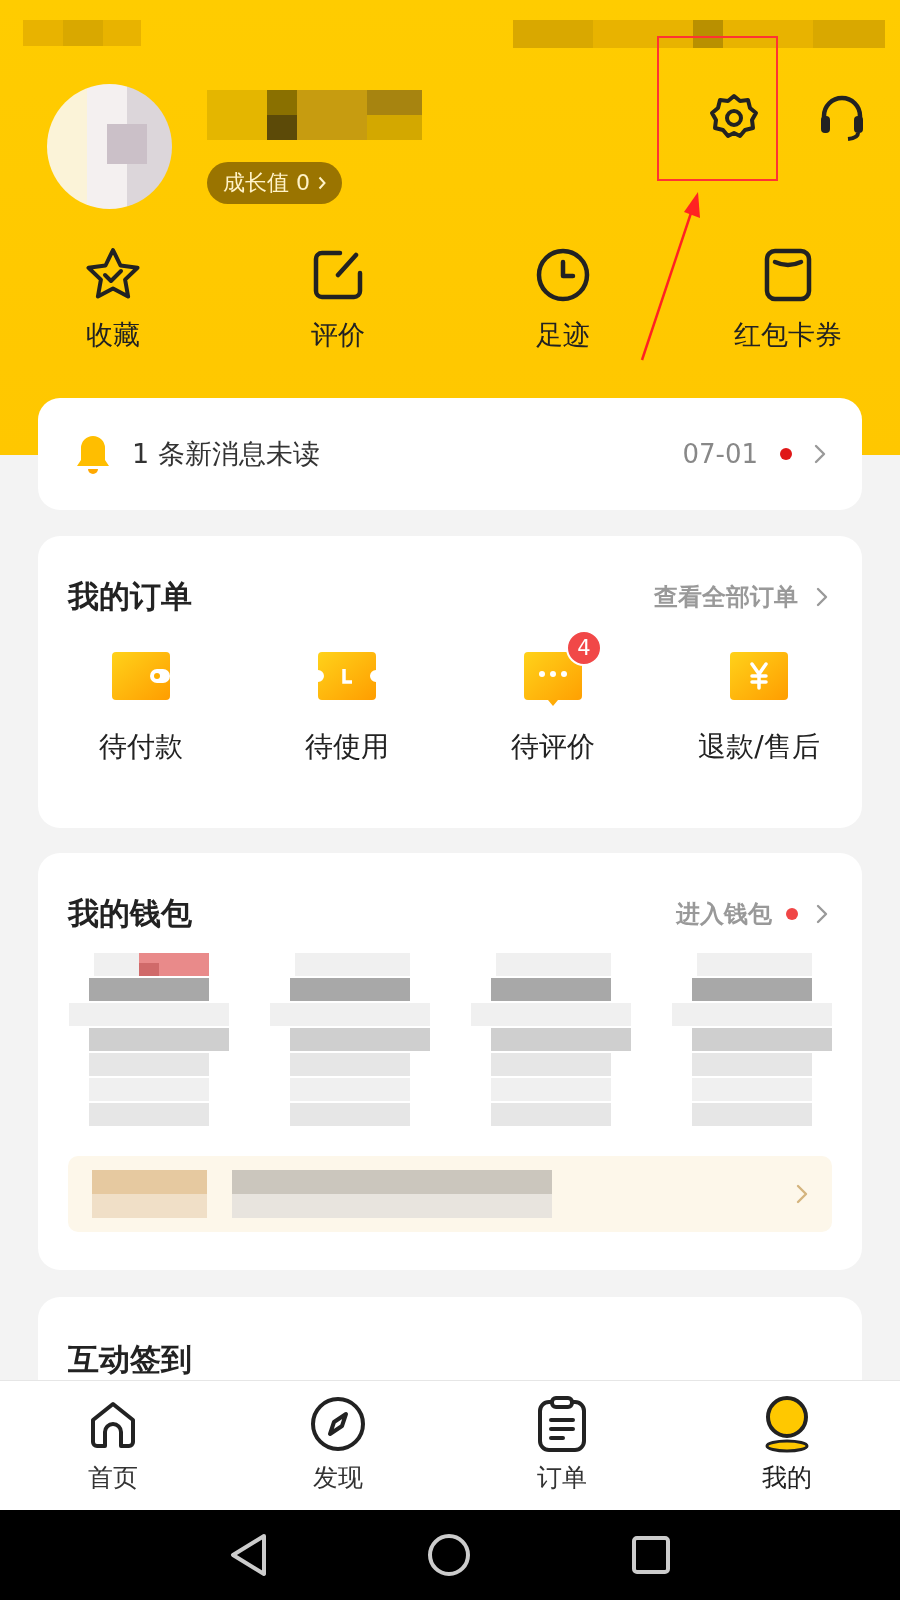  I want to click on section-title: 我的订单, so click(130, 596).